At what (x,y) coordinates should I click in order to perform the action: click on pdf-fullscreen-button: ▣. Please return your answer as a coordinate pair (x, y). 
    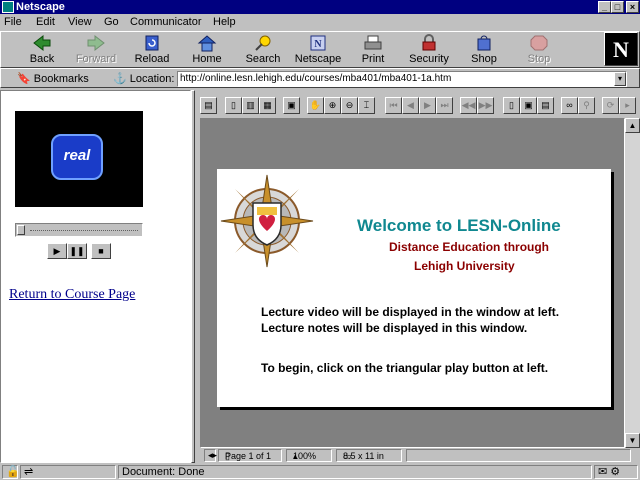
    Looking at the image, I should click on (291, 105).